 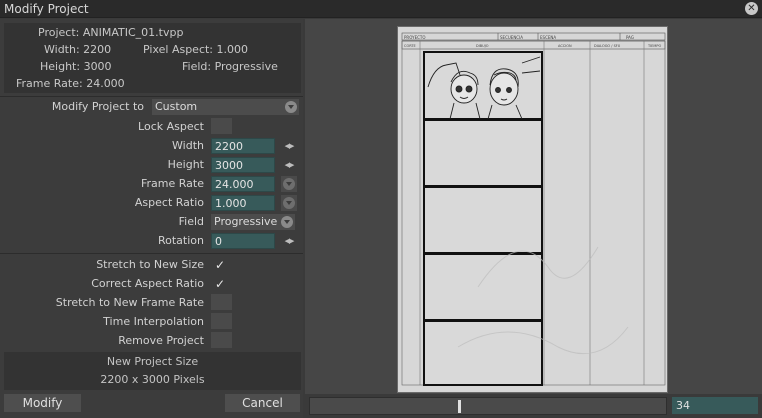 What do you see at coordinates (97, 106) in the screenshot?
I see `modify-to-label: Modify Project to` at bounding box center [97, 106].